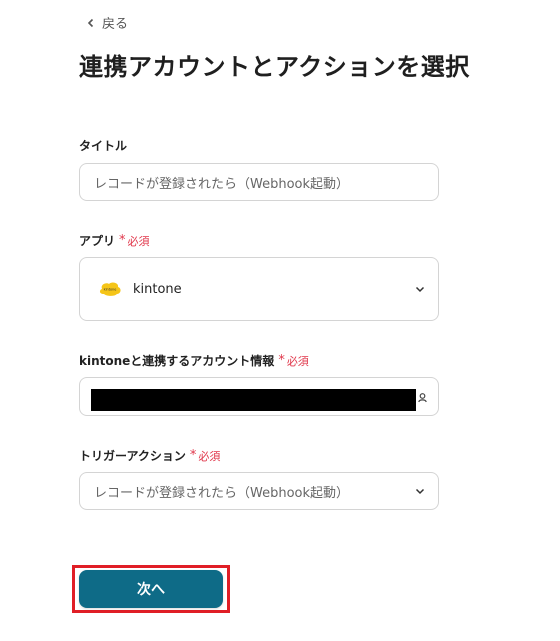  What do you see at coordinates (222, 184) in the screenshot?
I see `title-input-value: レコードが登録されたら（Webhook起動）` at bounding box center [222, 184].